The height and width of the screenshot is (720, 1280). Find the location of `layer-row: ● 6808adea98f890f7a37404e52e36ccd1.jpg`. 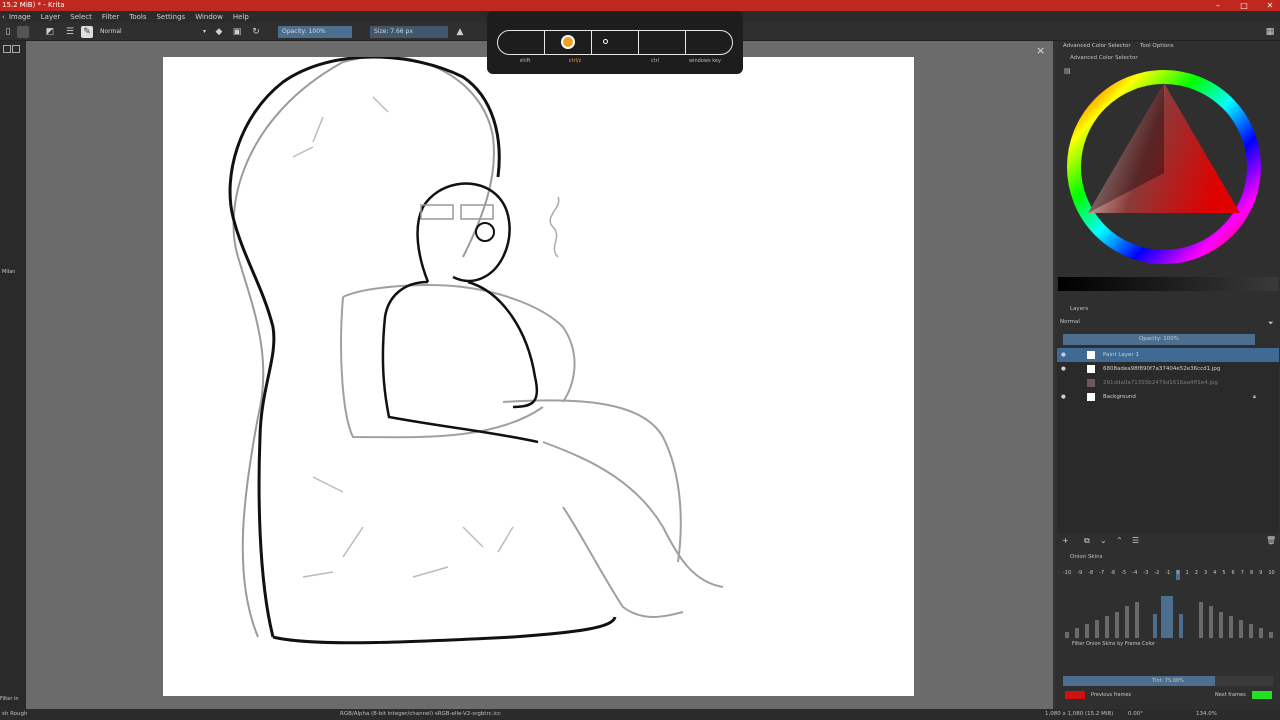

layer-row: ● 6808adea98f890f7a37404e52e36ccd1.jpg is located at coordinates (1168, 369).